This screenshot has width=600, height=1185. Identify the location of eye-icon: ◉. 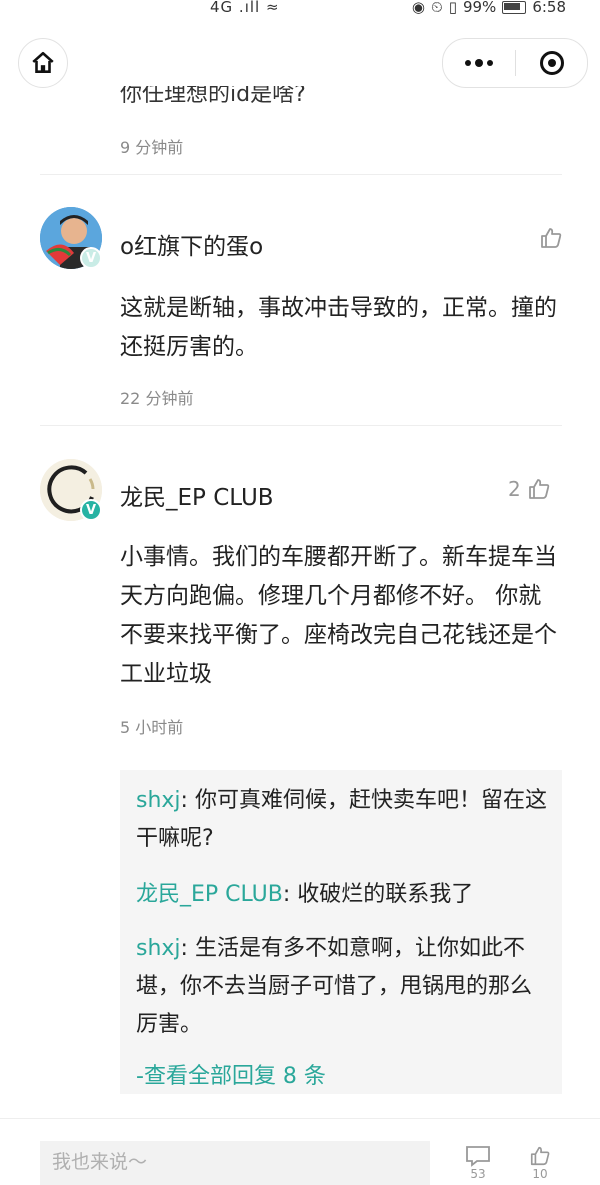
(418, 8).